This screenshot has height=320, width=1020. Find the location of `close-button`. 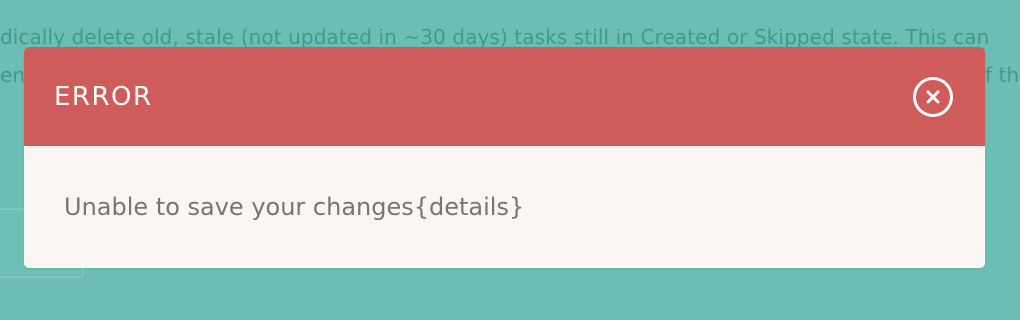

close-button is located at coordinates (933, 97).